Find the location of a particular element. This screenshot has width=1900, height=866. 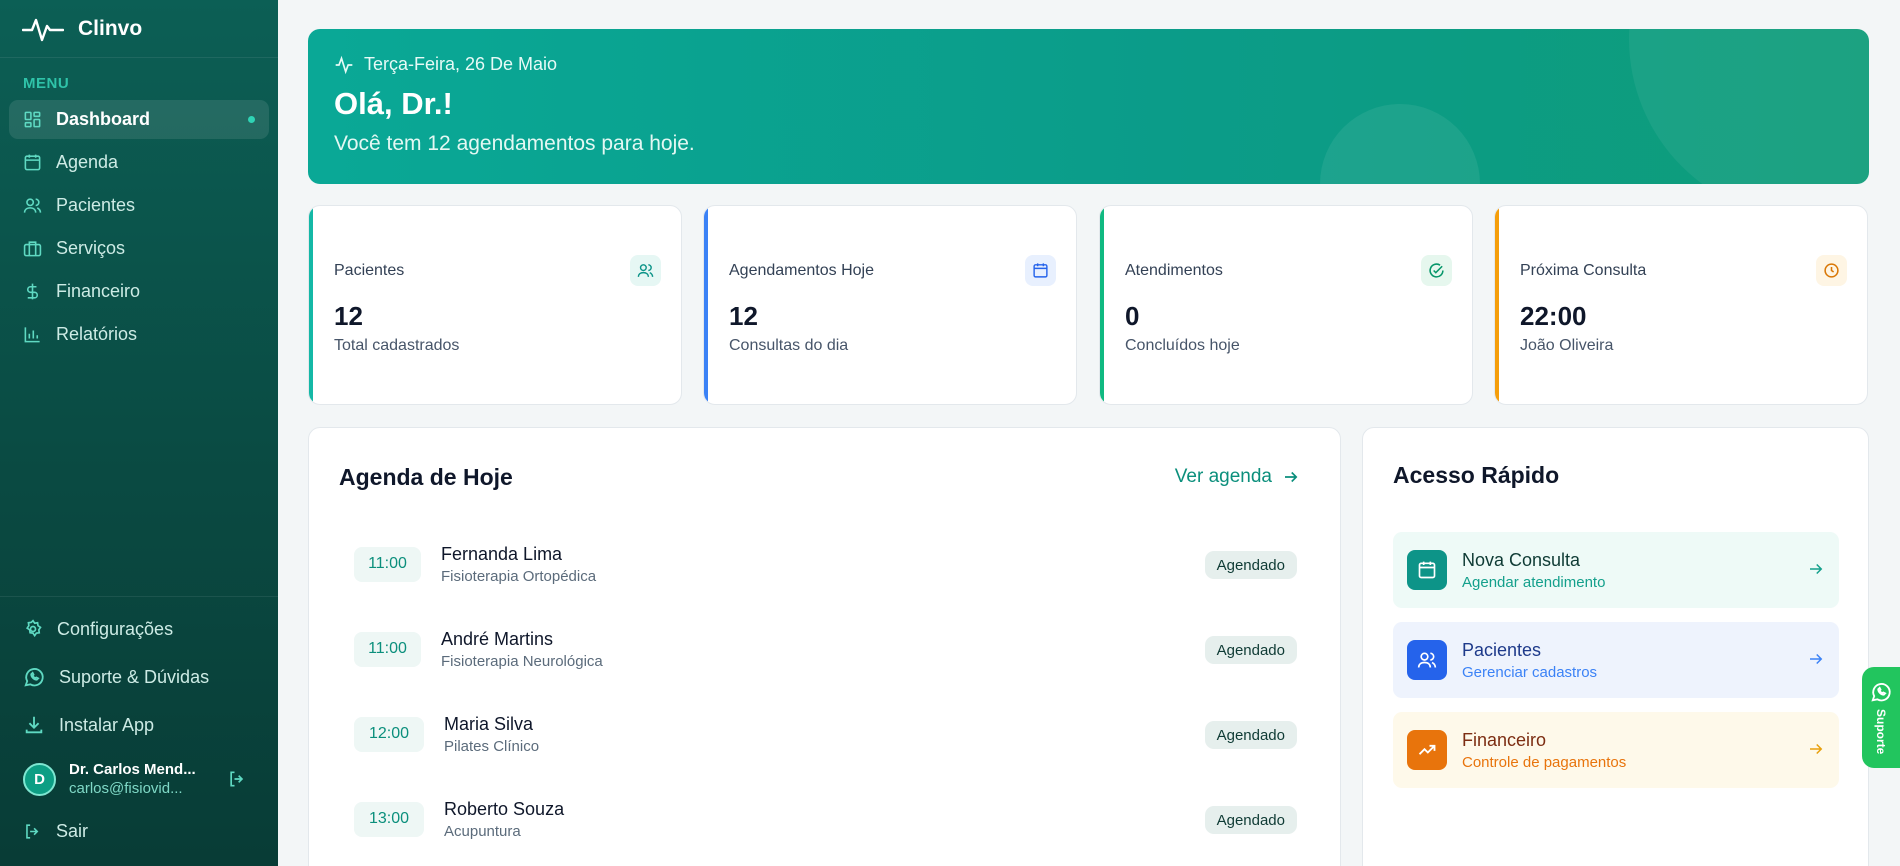

briefcase-icon is located at coordinates (32, 249).